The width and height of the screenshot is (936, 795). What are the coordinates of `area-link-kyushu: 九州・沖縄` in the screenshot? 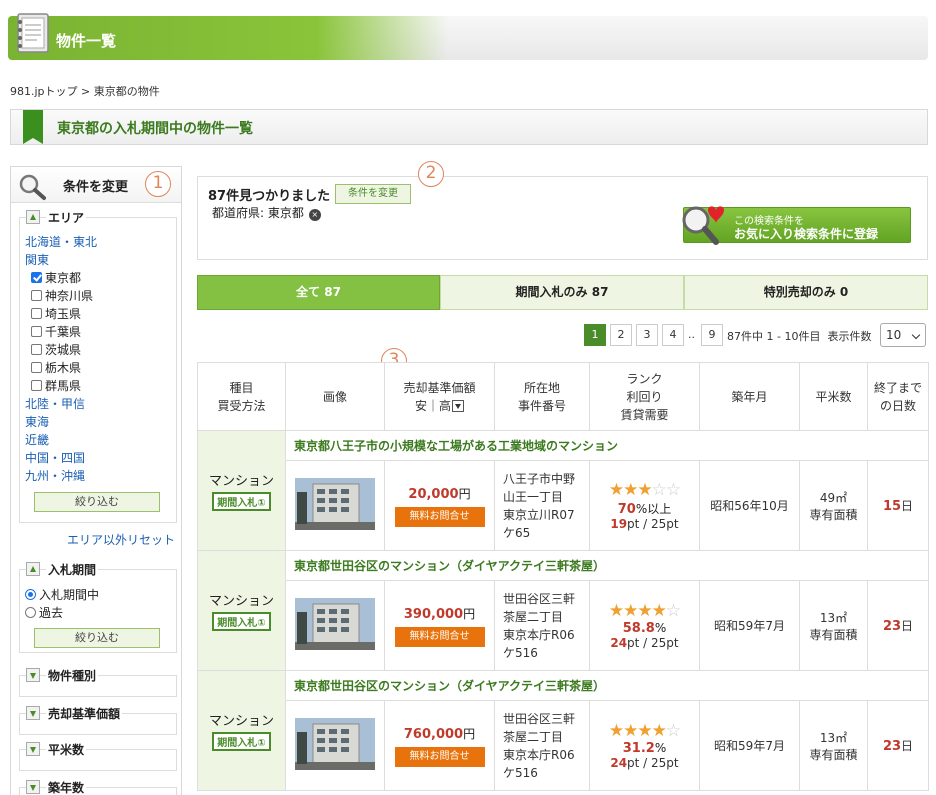 It's located at (55, 475).